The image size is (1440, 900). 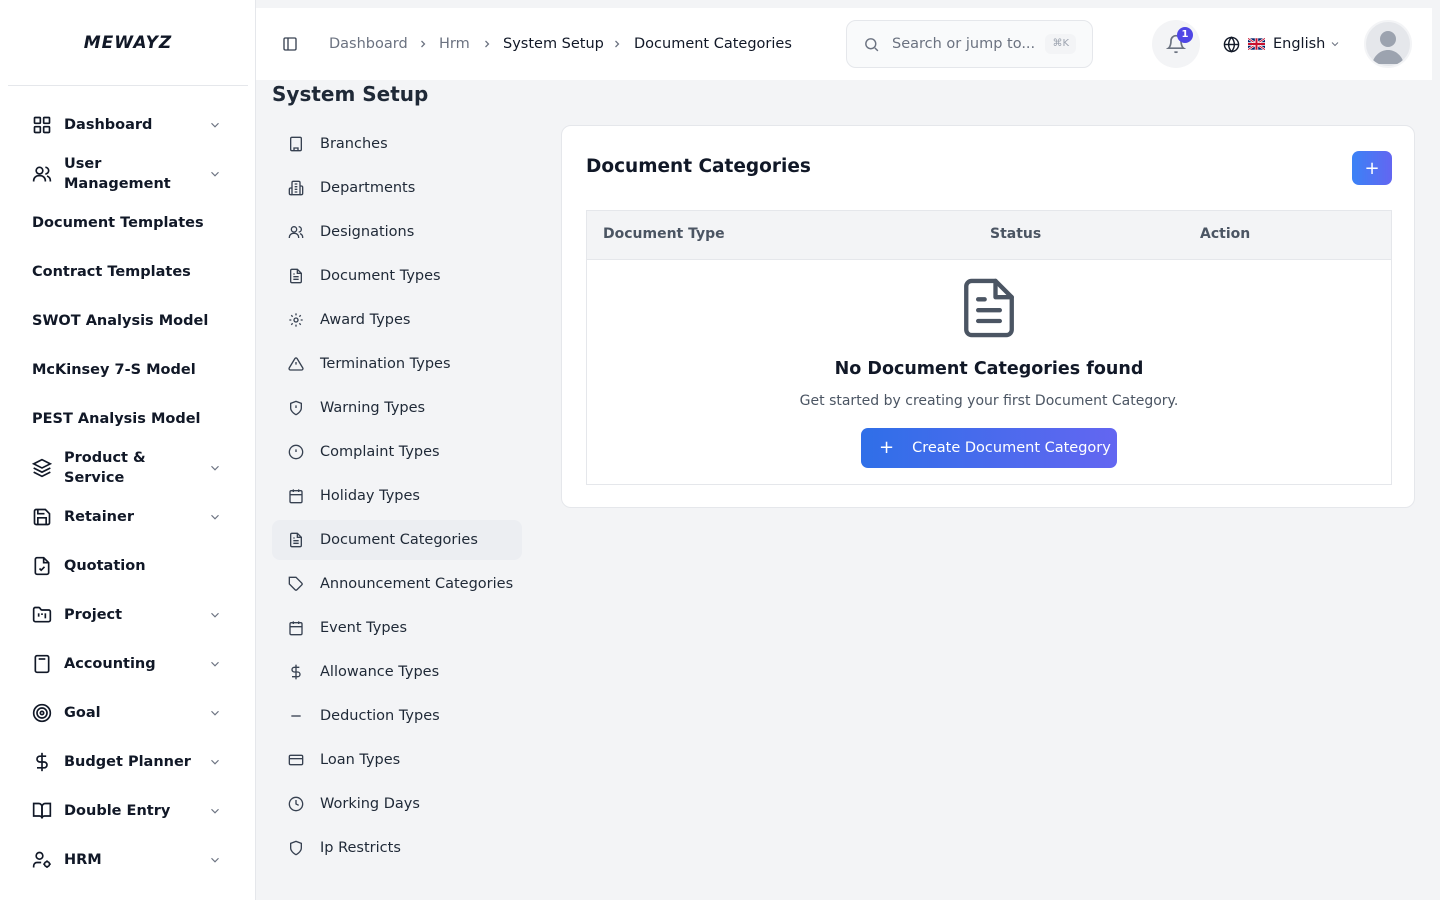 What do you see at coordinates (128, 615) in the screenshot?
I see `sidebar-item-project: Project` at bounding box center [128, 615].